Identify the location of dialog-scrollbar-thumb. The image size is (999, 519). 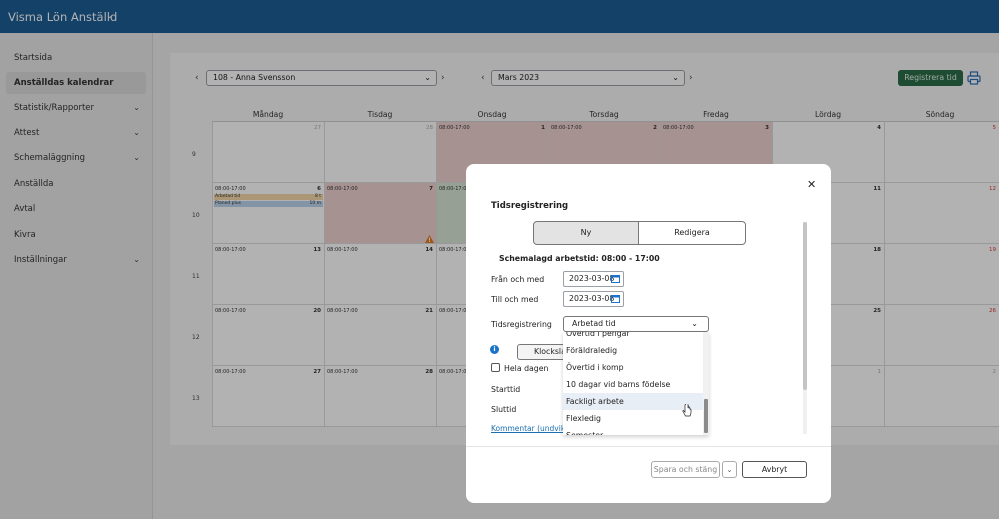
(805, 306).